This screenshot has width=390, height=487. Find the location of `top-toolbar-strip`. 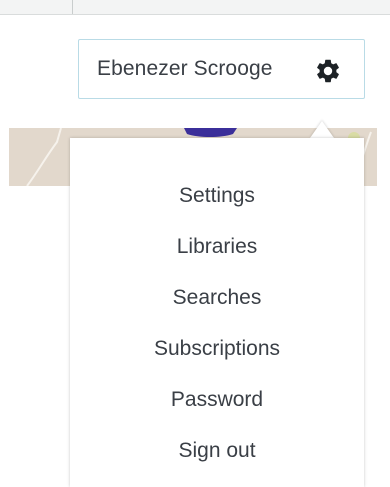

top-toolbar-strip is located at coordinates (195, 7).